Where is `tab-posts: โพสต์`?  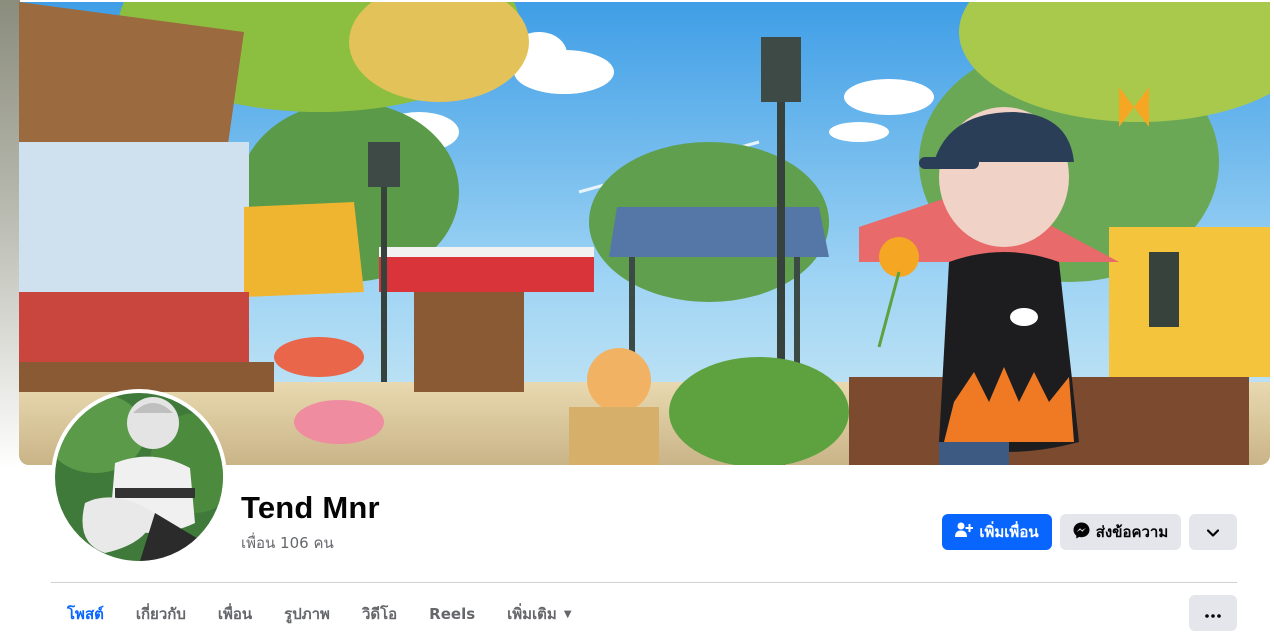 tab-posts: โพสต์ is located at coordinates (85, 614).